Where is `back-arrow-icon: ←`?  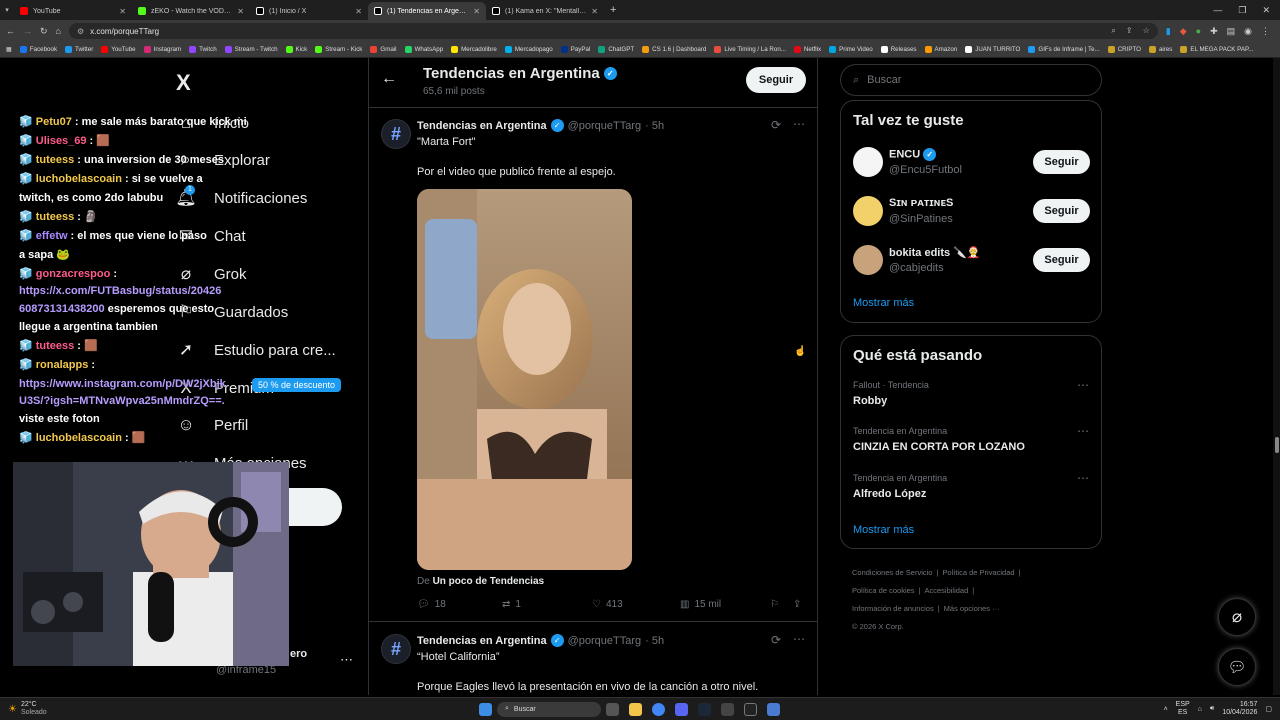 back-arrow-icon: ← is located at coordinates (389, 79).